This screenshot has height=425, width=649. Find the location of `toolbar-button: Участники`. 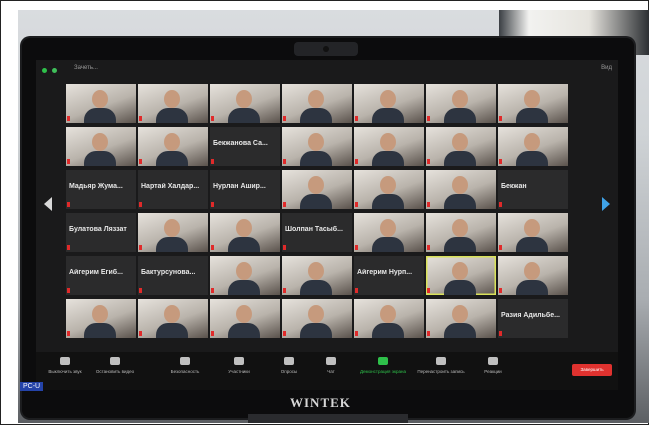

toolbar-button: Участники is located at coordinates (239, 365).